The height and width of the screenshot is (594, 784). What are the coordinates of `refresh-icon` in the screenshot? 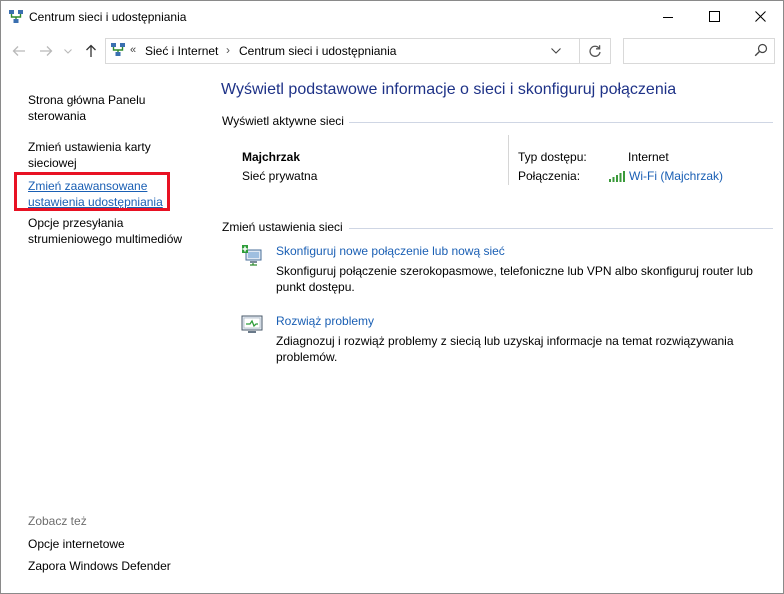 It's located at (595, 51).